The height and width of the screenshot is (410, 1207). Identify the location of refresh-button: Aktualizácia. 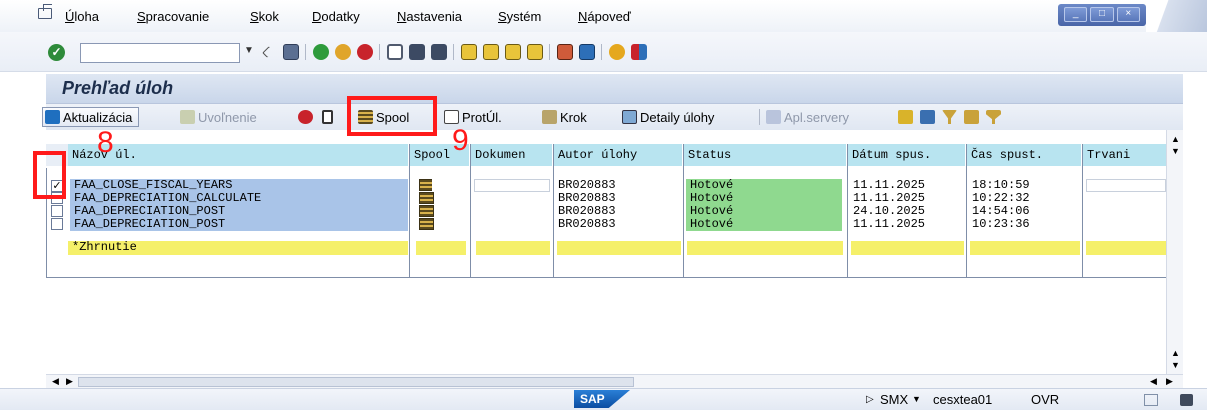
(91, 117).